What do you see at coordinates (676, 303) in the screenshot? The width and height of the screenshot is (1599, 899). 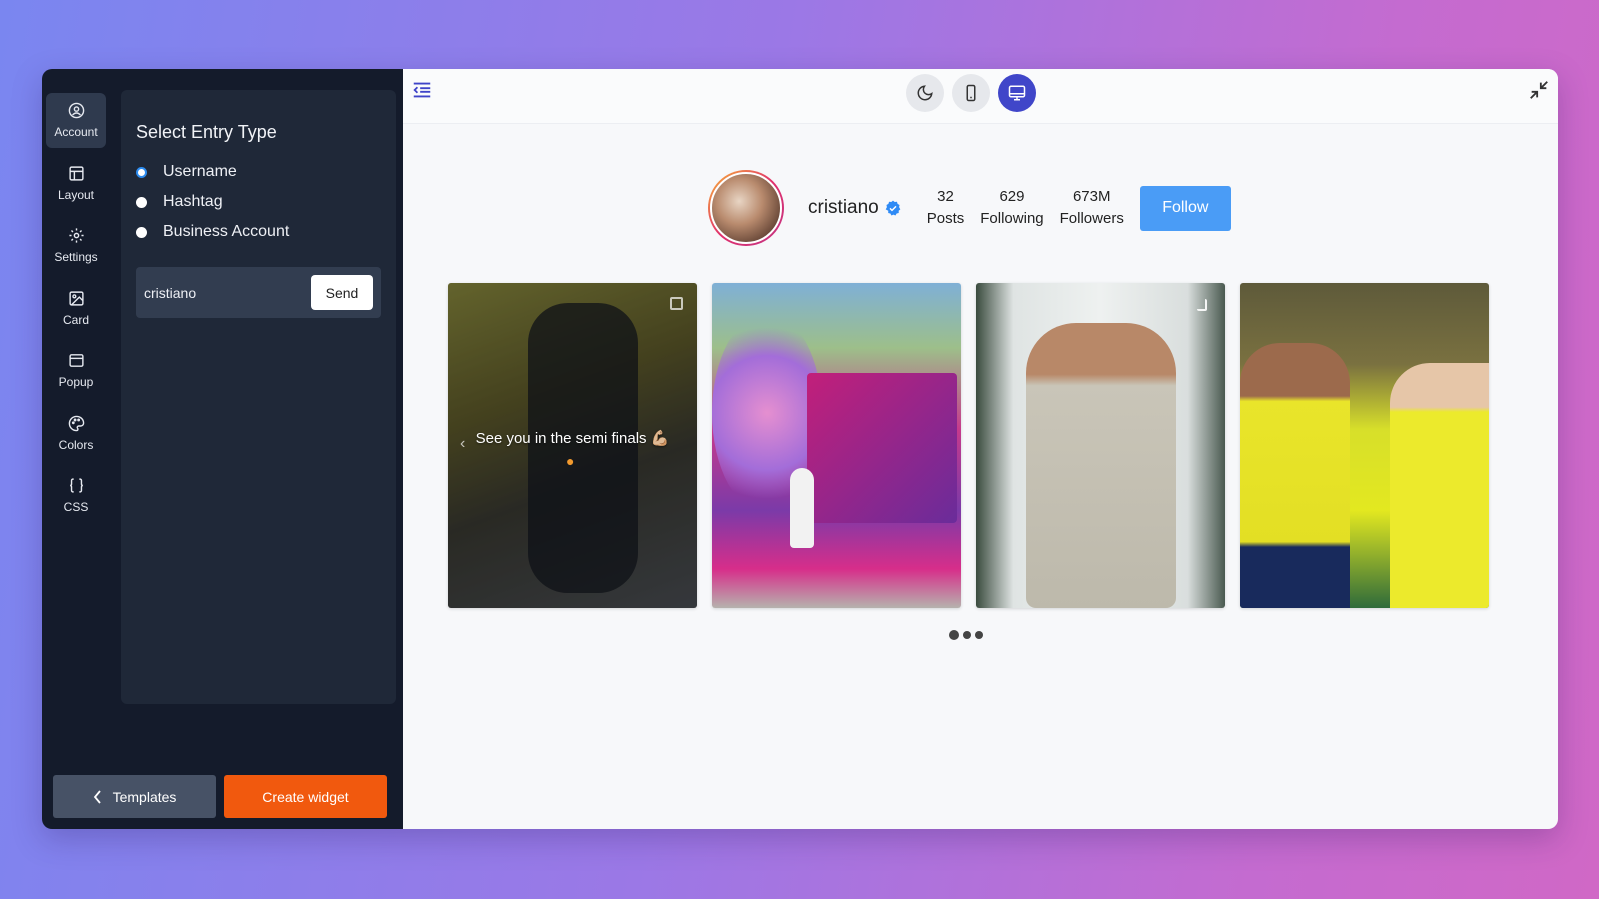 I see `carousel-icon` at bounding box center [676, 303].